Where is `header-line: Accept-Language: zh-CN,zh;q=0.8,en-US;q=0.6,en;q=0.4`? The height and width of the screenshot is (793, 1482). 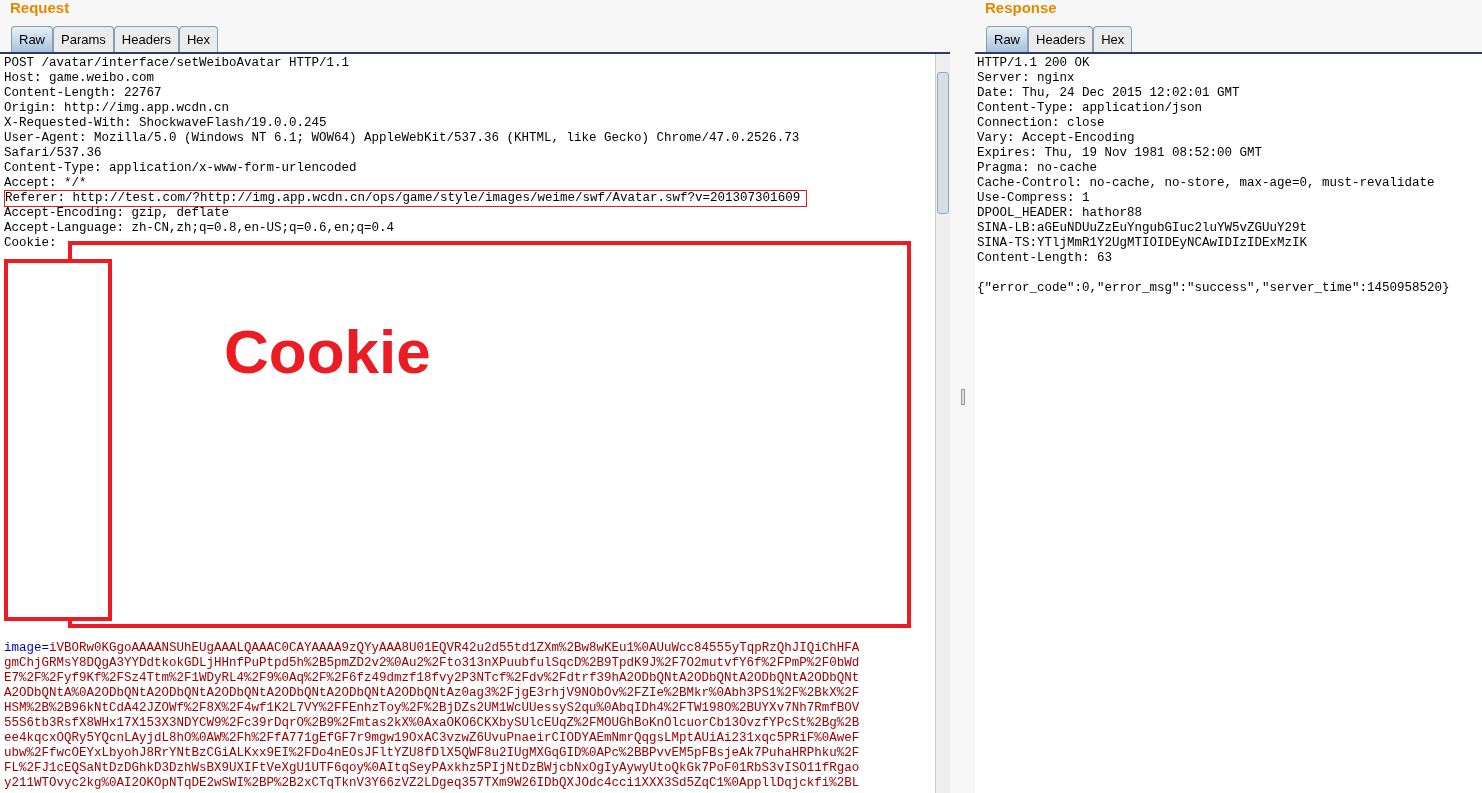
header-line: Accept-Language: zh-CN,zh;q=0.8,en-US;q=0.6,en;q=0.4 is located at coordinates (199, 228).